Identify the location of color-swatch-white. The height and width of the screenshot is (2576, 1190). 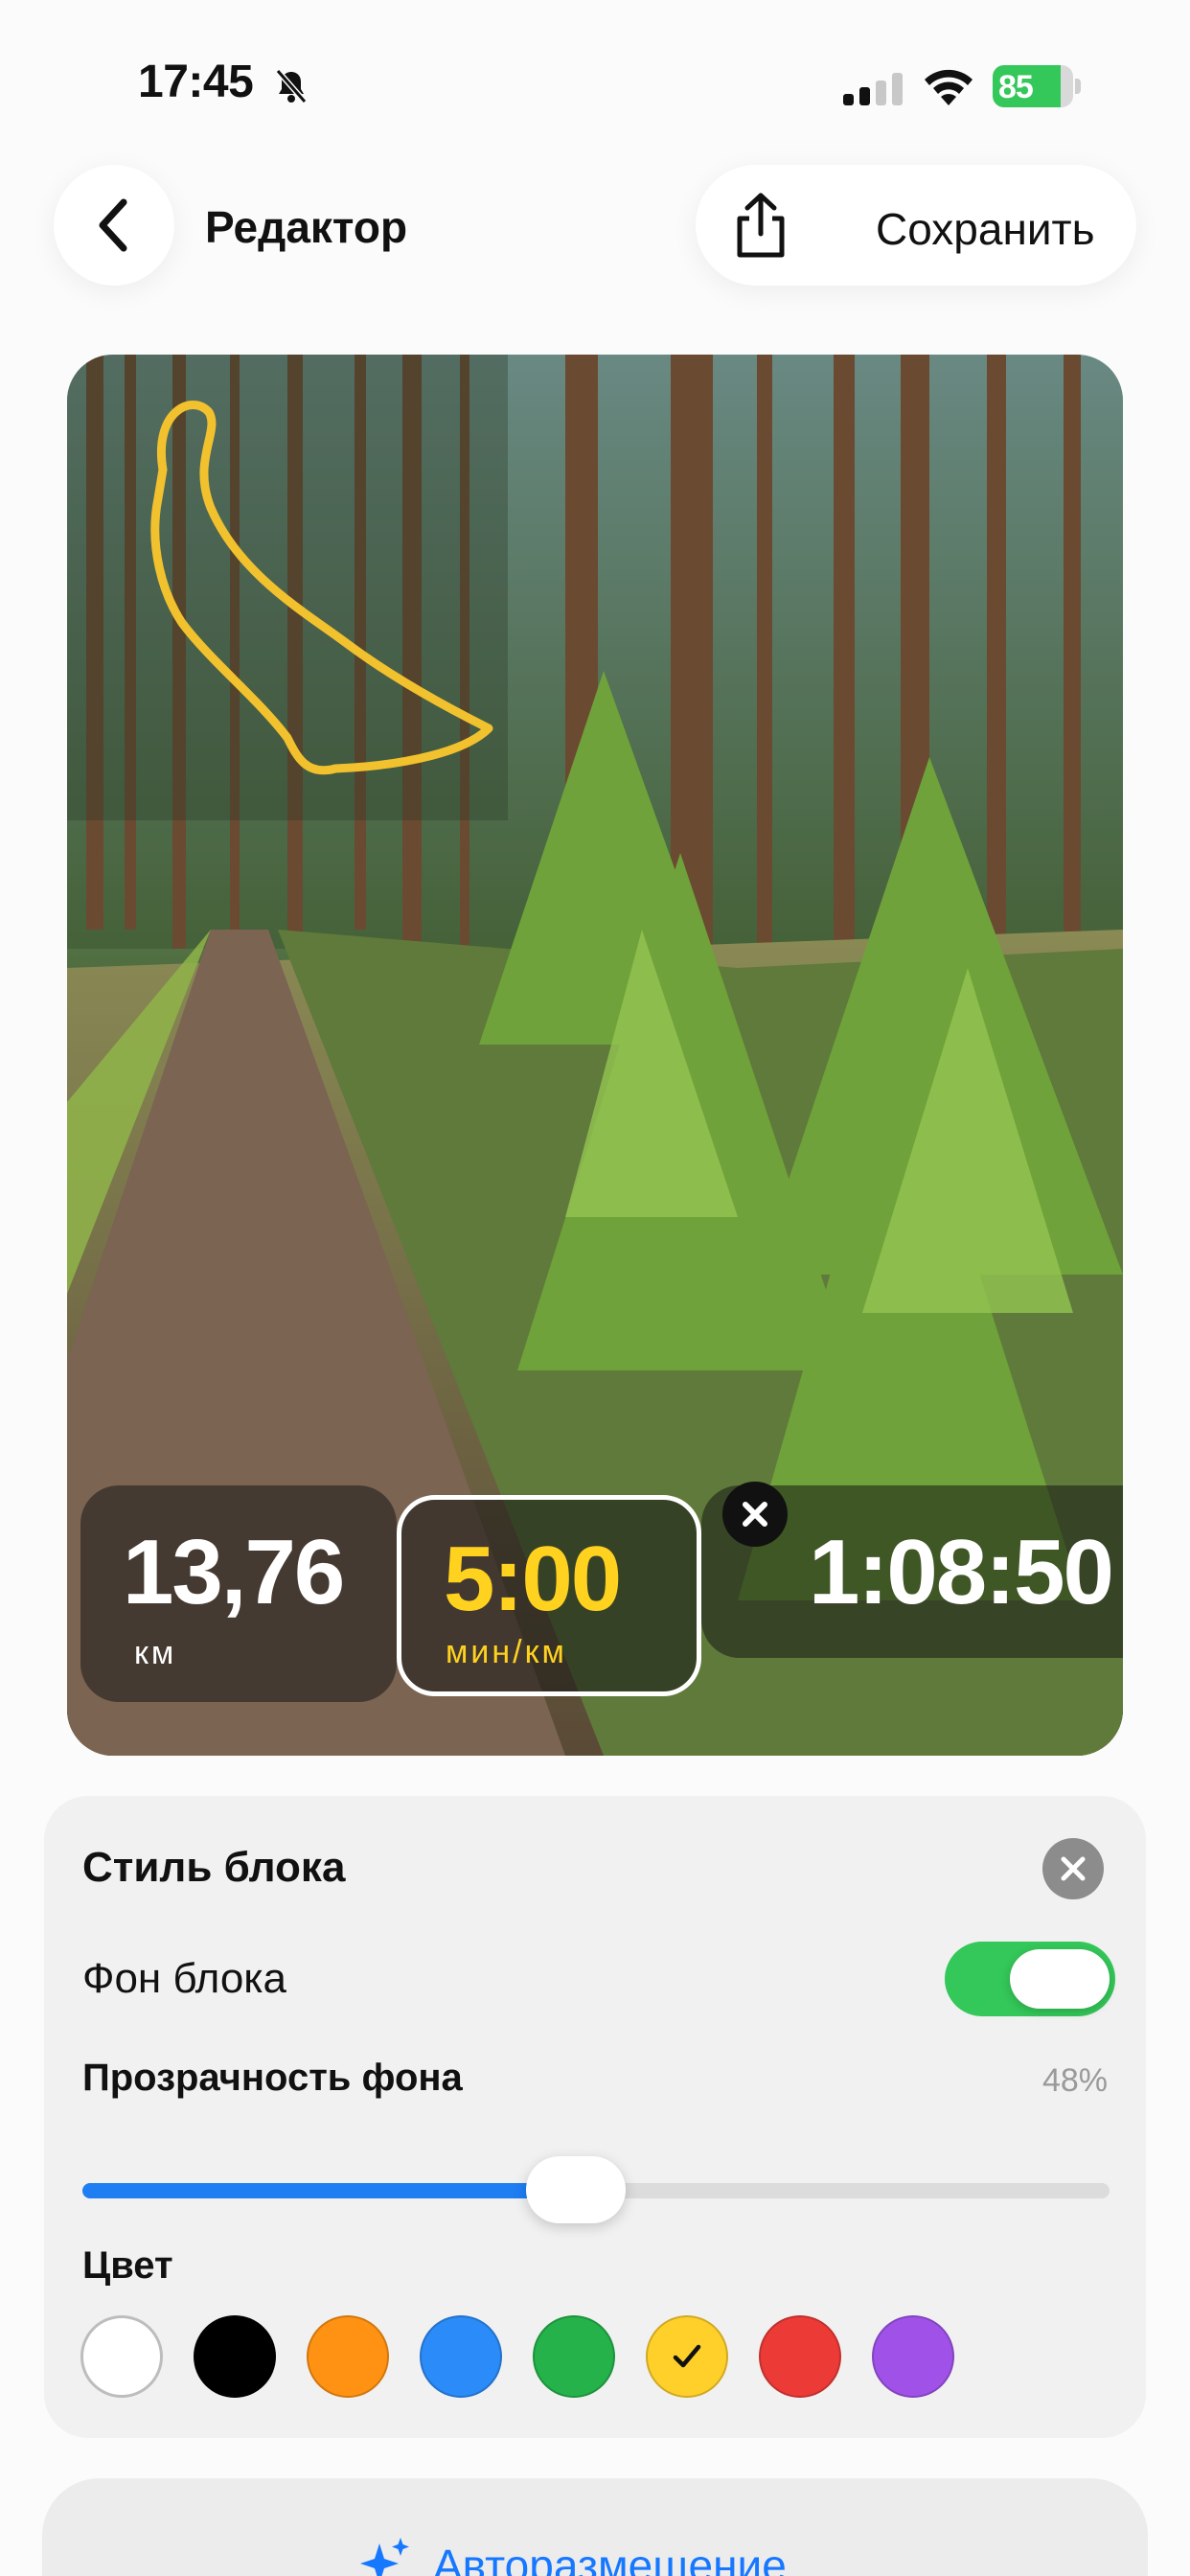
(122, 2356).